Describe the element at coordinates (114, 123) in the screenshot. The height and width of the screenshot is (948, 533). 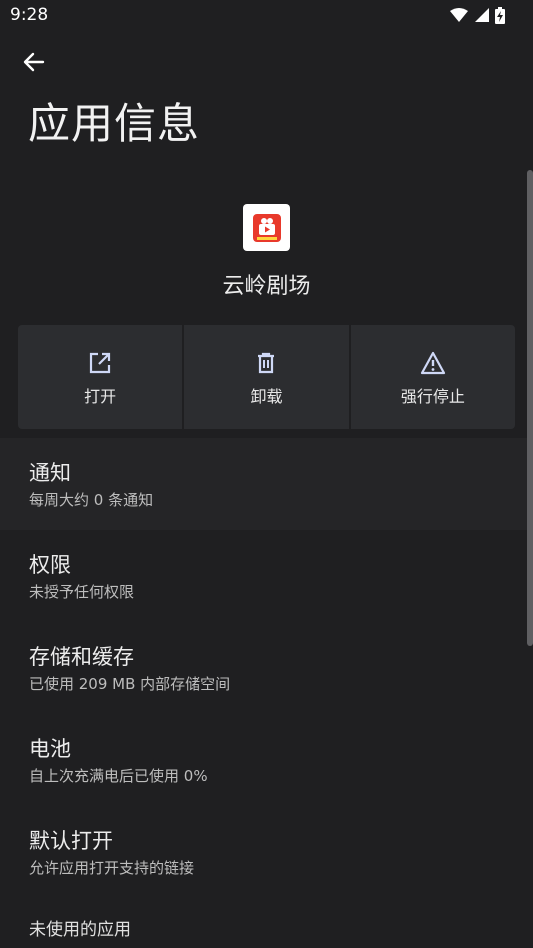
I see `page-title: 应用信息` at that location.